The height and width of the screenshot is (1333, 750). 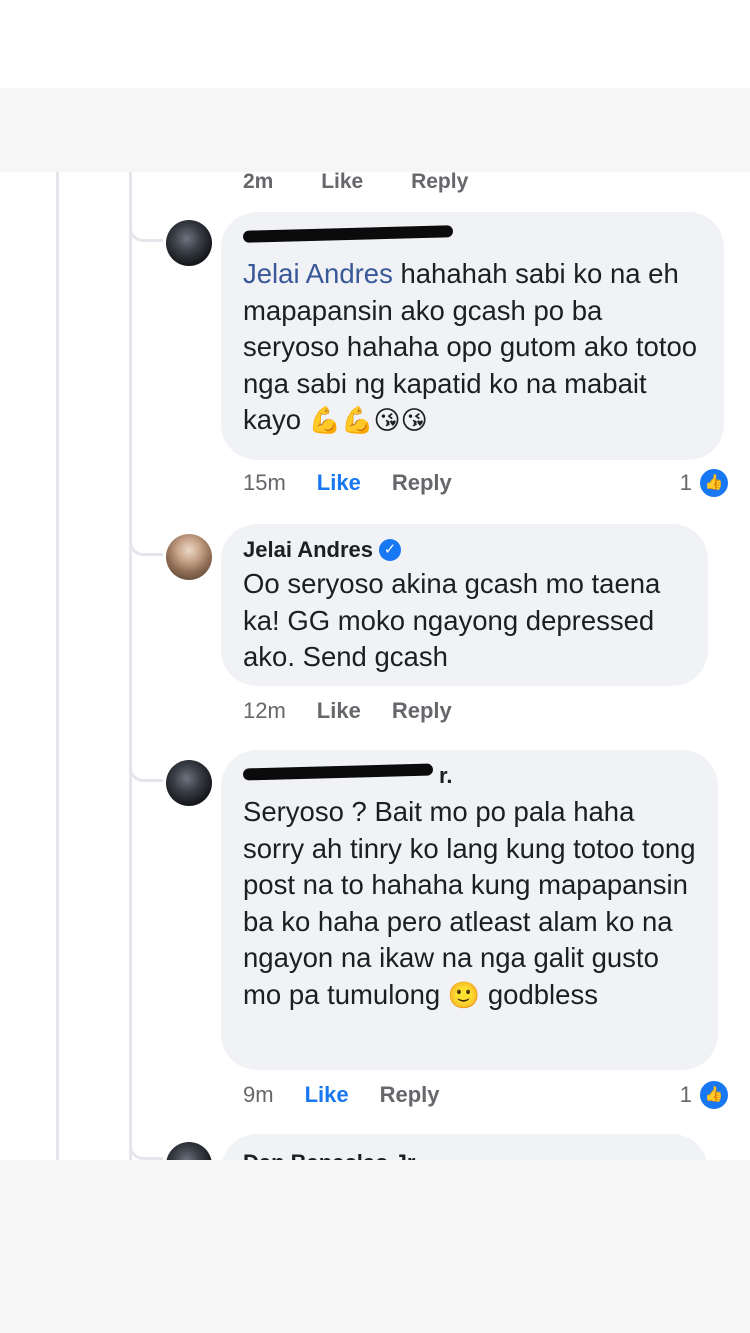 I want to click on thread-line-inner, so click(x=130, y=666).